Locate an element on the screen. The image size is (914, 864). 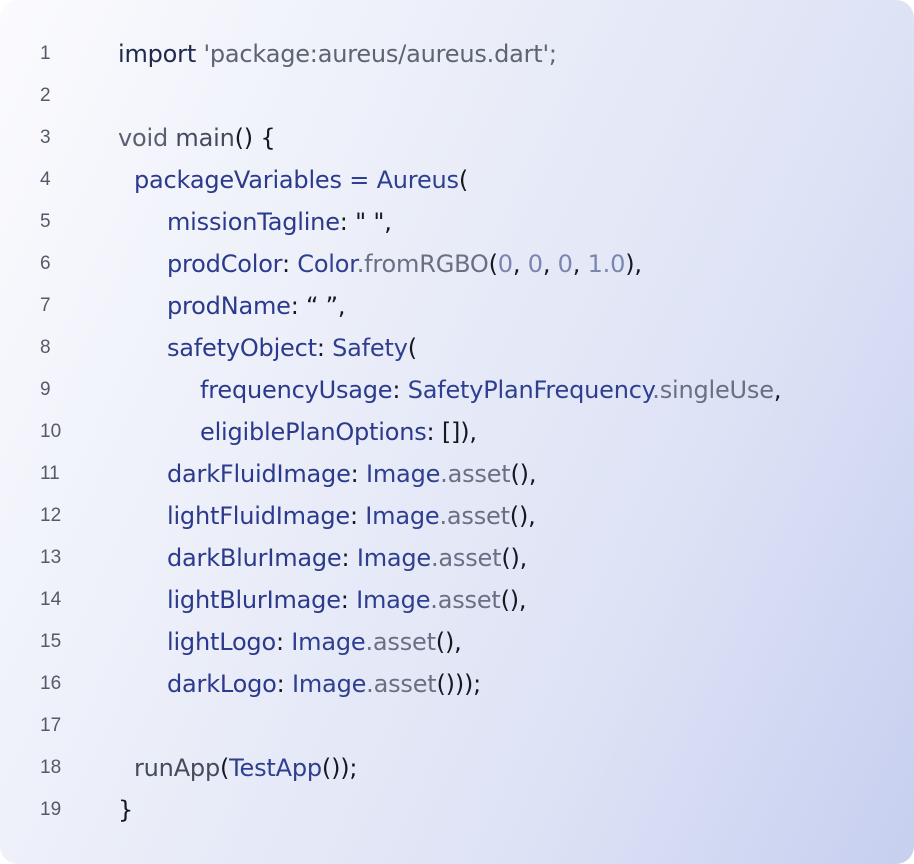
code-token: lightFluidImage is located at coordinates (258, 516).